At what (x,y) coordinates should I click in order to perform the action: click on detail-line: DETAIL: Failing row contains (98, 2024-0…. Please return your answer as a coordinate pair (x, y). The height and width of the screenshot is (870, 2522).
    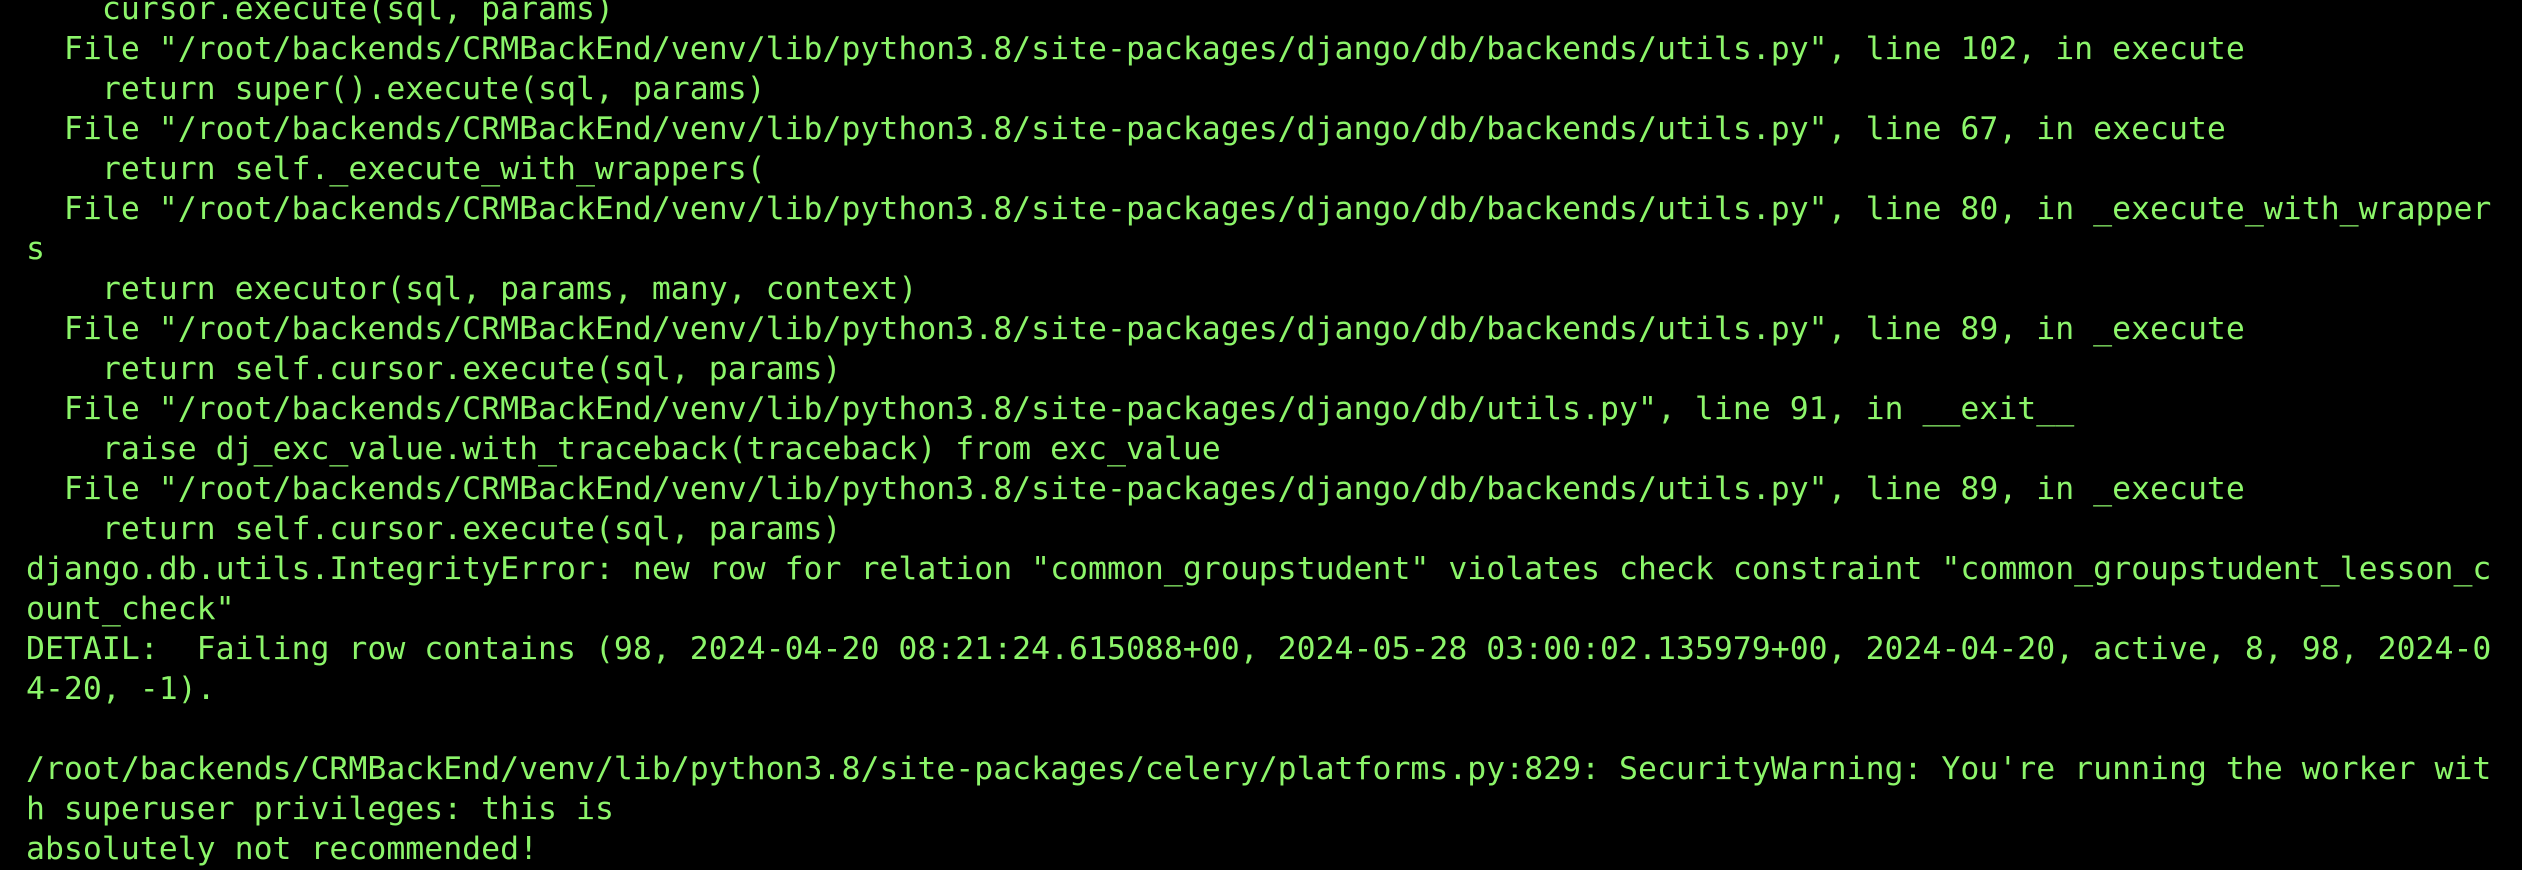
    Looking at the image, I should click on (1259, 649).